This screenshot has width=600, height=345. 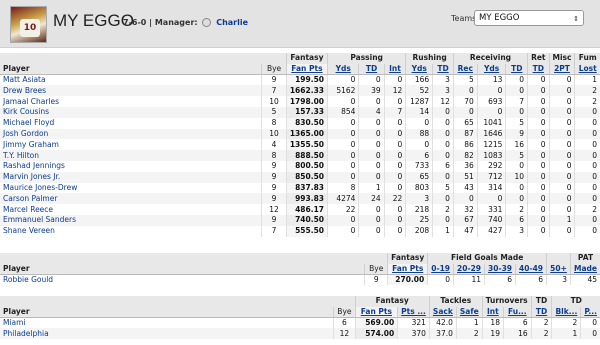 I want to click on player-name-link: T.Y. Hilton, so click(x=131, y=155).